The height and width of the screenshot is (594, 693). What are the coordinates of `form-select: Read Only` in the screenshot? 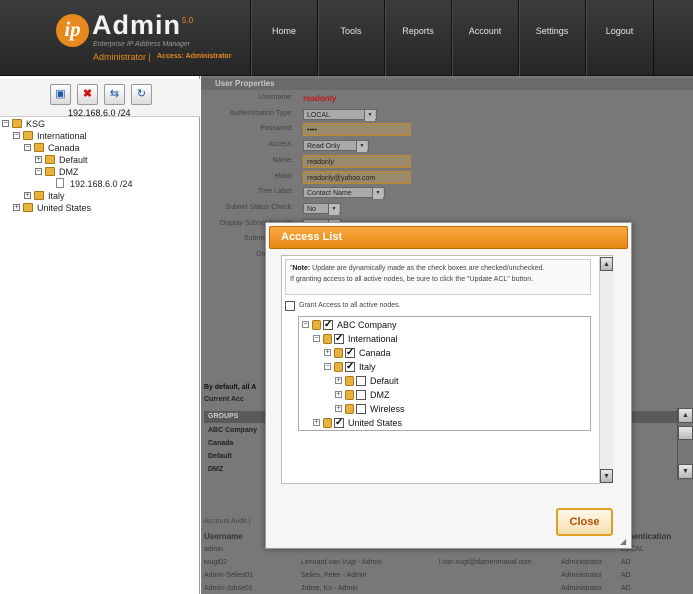 It's located at (336, 146).